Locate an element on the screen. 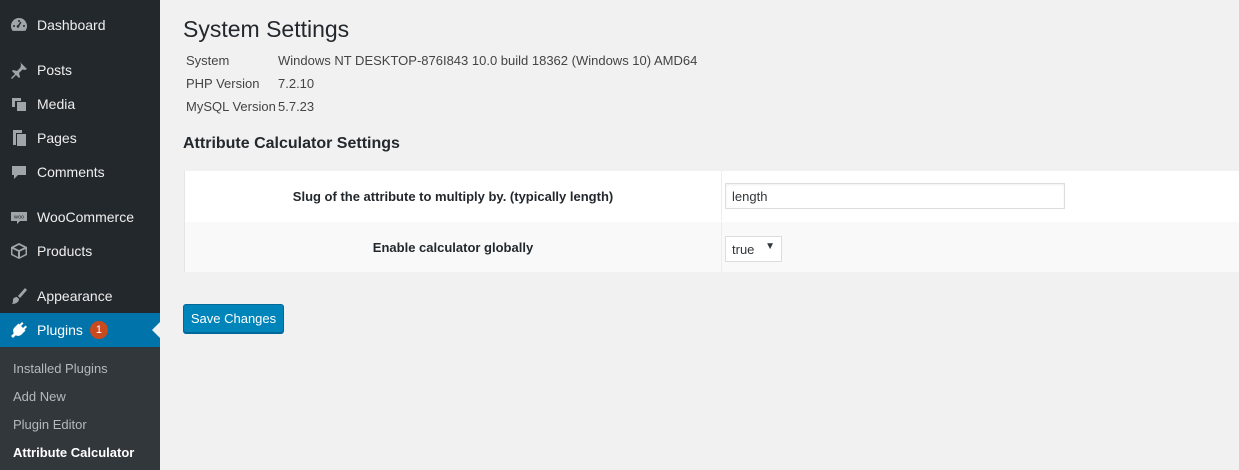 The height and width of the screenshot is (470, 1239). menu-item-appearance: Appearance is located at coordinates (80, 296).